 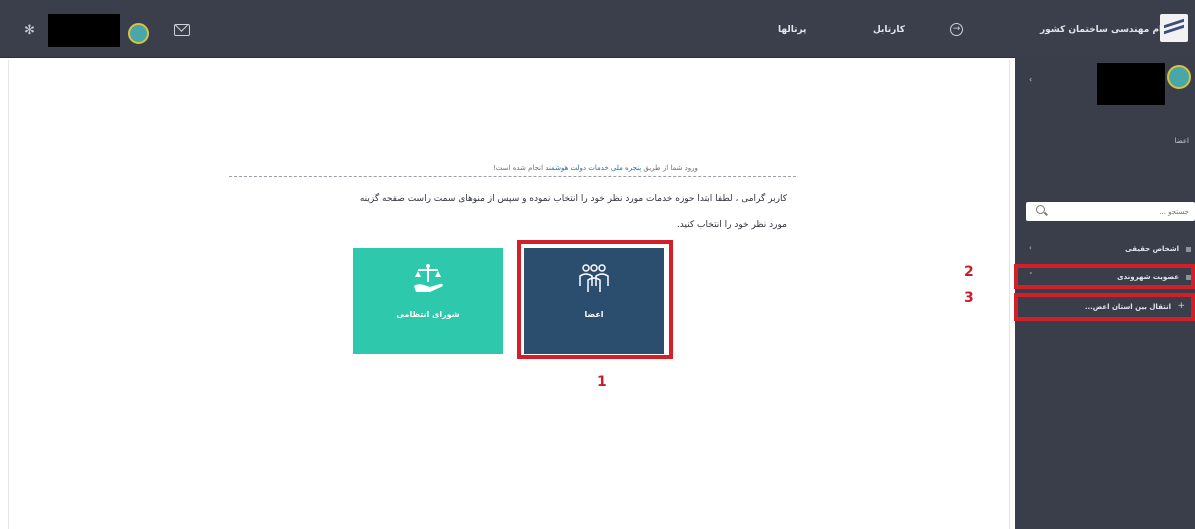 I want to click on mail-icon, so click(x=182, y=30).